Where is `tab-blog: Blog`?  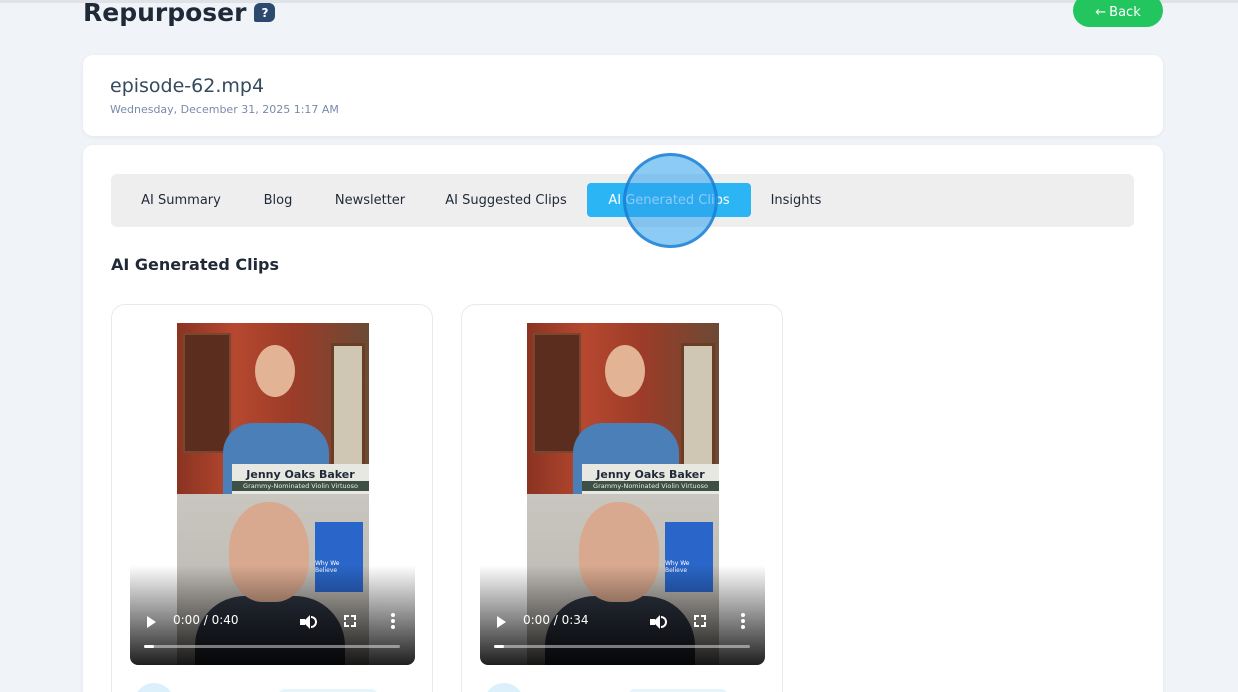
tab-blog: Blog is located at coordinates (278, 200).